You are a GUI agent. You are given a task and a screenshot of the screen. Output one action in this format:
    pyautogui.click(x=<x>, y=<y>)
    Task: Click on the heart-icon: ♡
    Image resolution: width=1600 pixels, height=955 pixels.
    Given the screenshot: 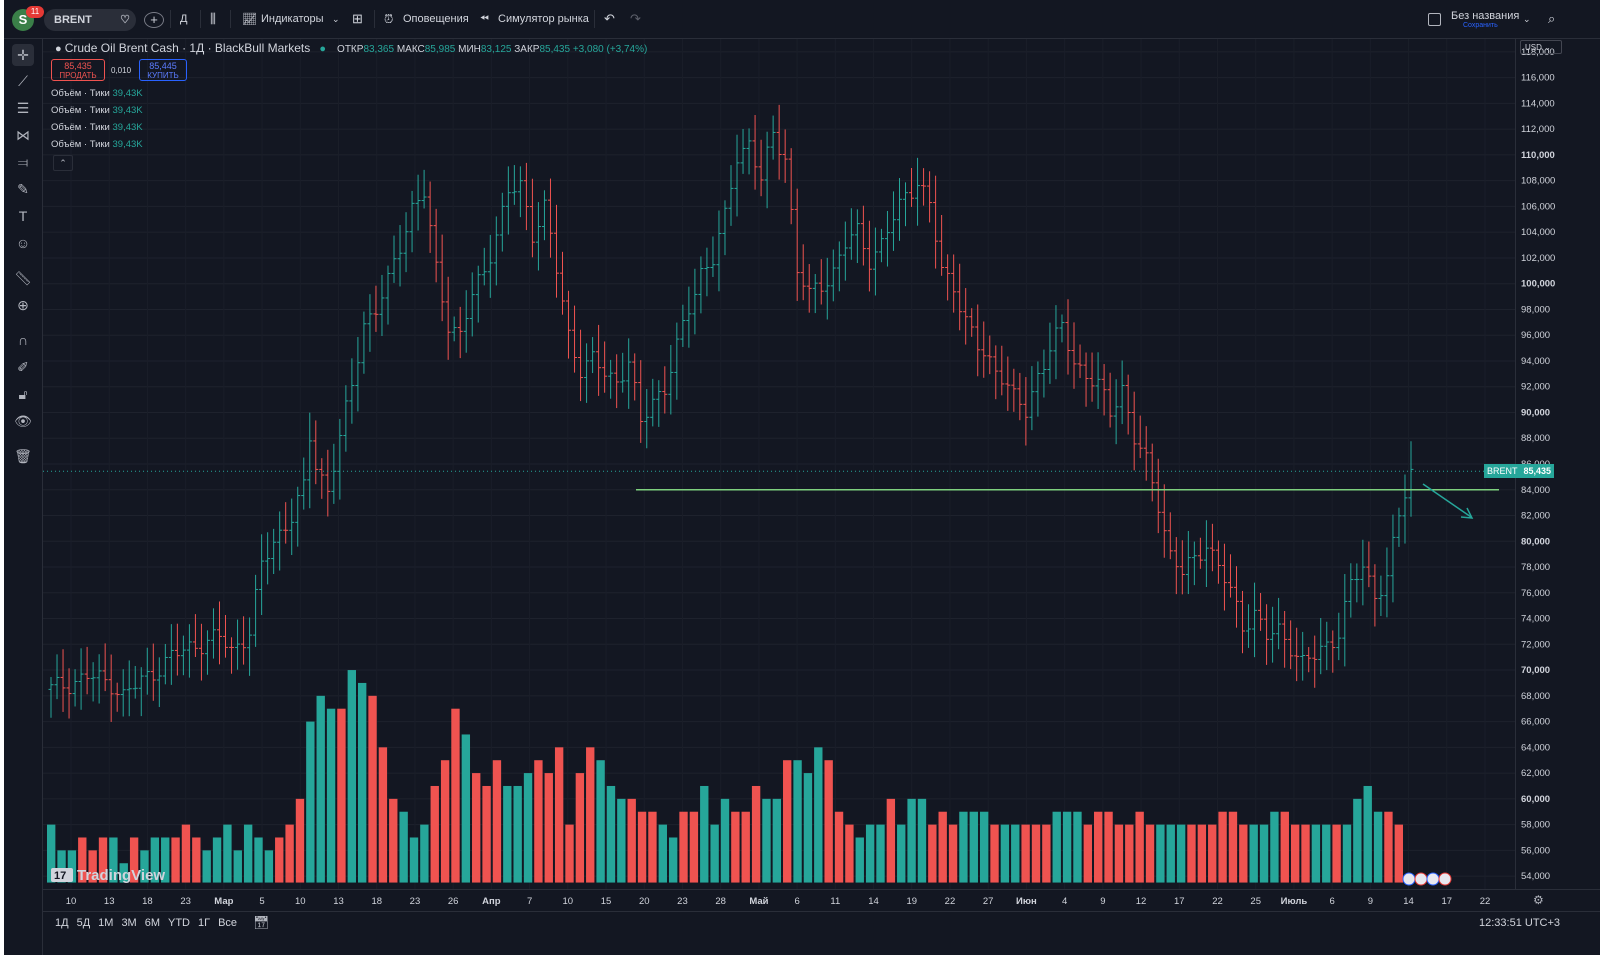 What is the action you would take?
    pyautogui.click(x=125, y=20)
    